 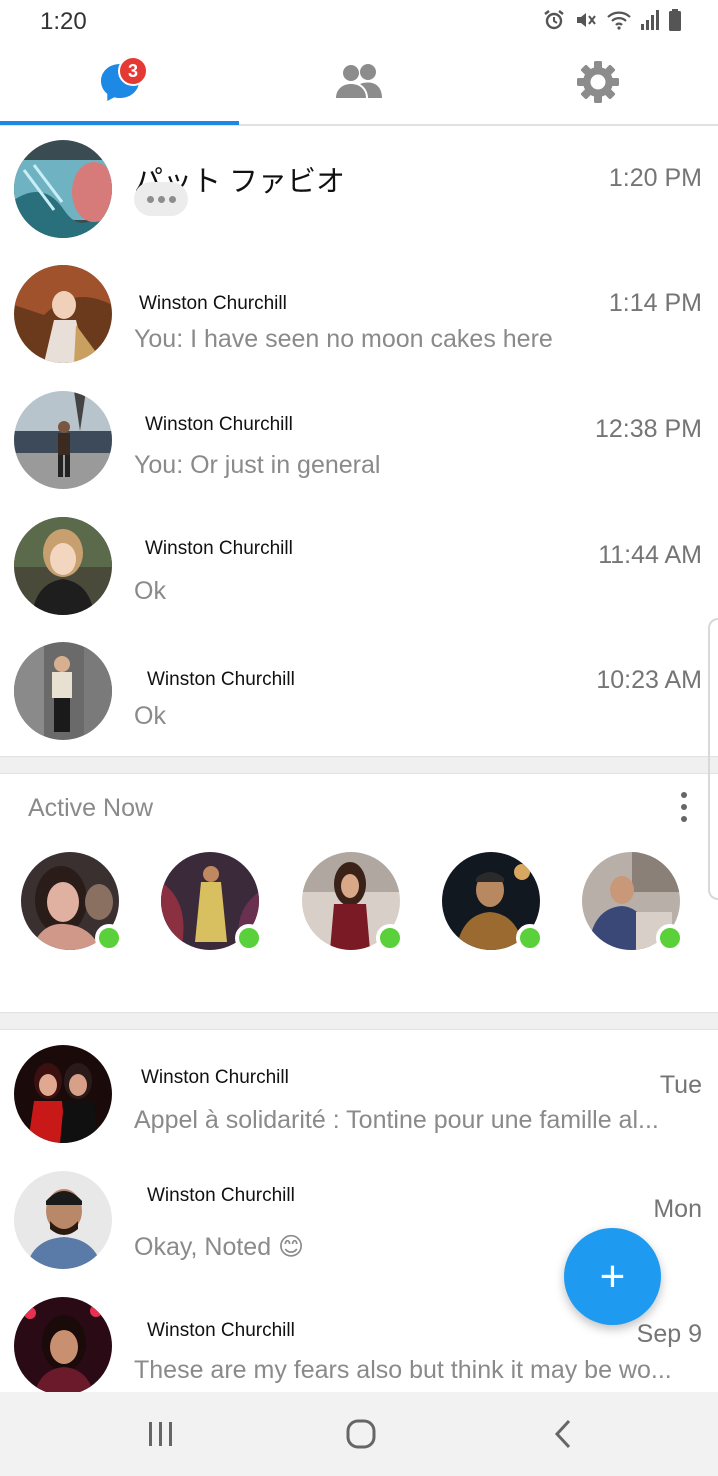 I want to click on conversation-preview: You: Or just in general, so click(x=257, y=465).